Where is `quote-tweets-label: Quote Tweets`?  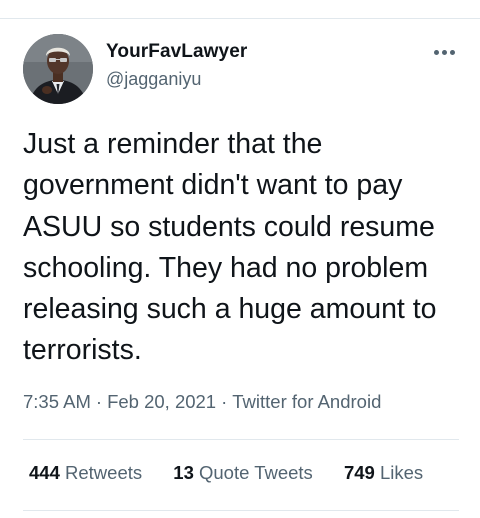 quote-tweets-label: Quote Tweets is located at coordinates (256, 472).